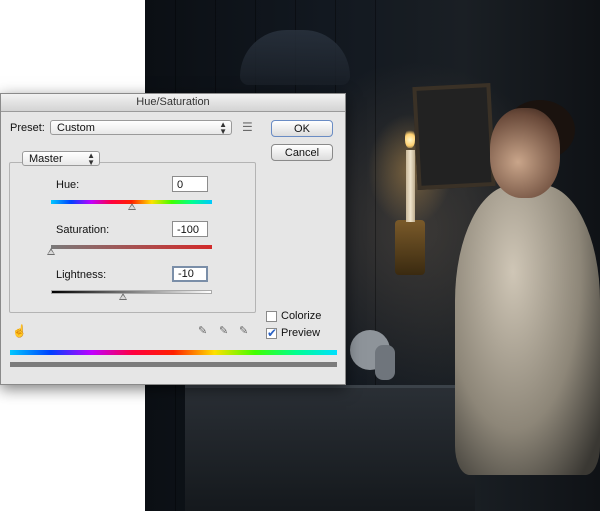  Describe the element at coordinates (454, 136) in the screenshot. I see `picture-frame` at that location.